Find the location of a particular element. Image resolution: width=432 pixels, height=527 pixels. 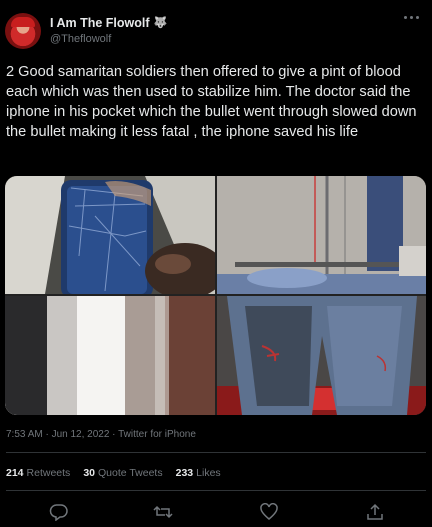

engagement-stats: 214 Retweets 30 Quote Tweets 233 Likes is located at coordinates (113, 473).